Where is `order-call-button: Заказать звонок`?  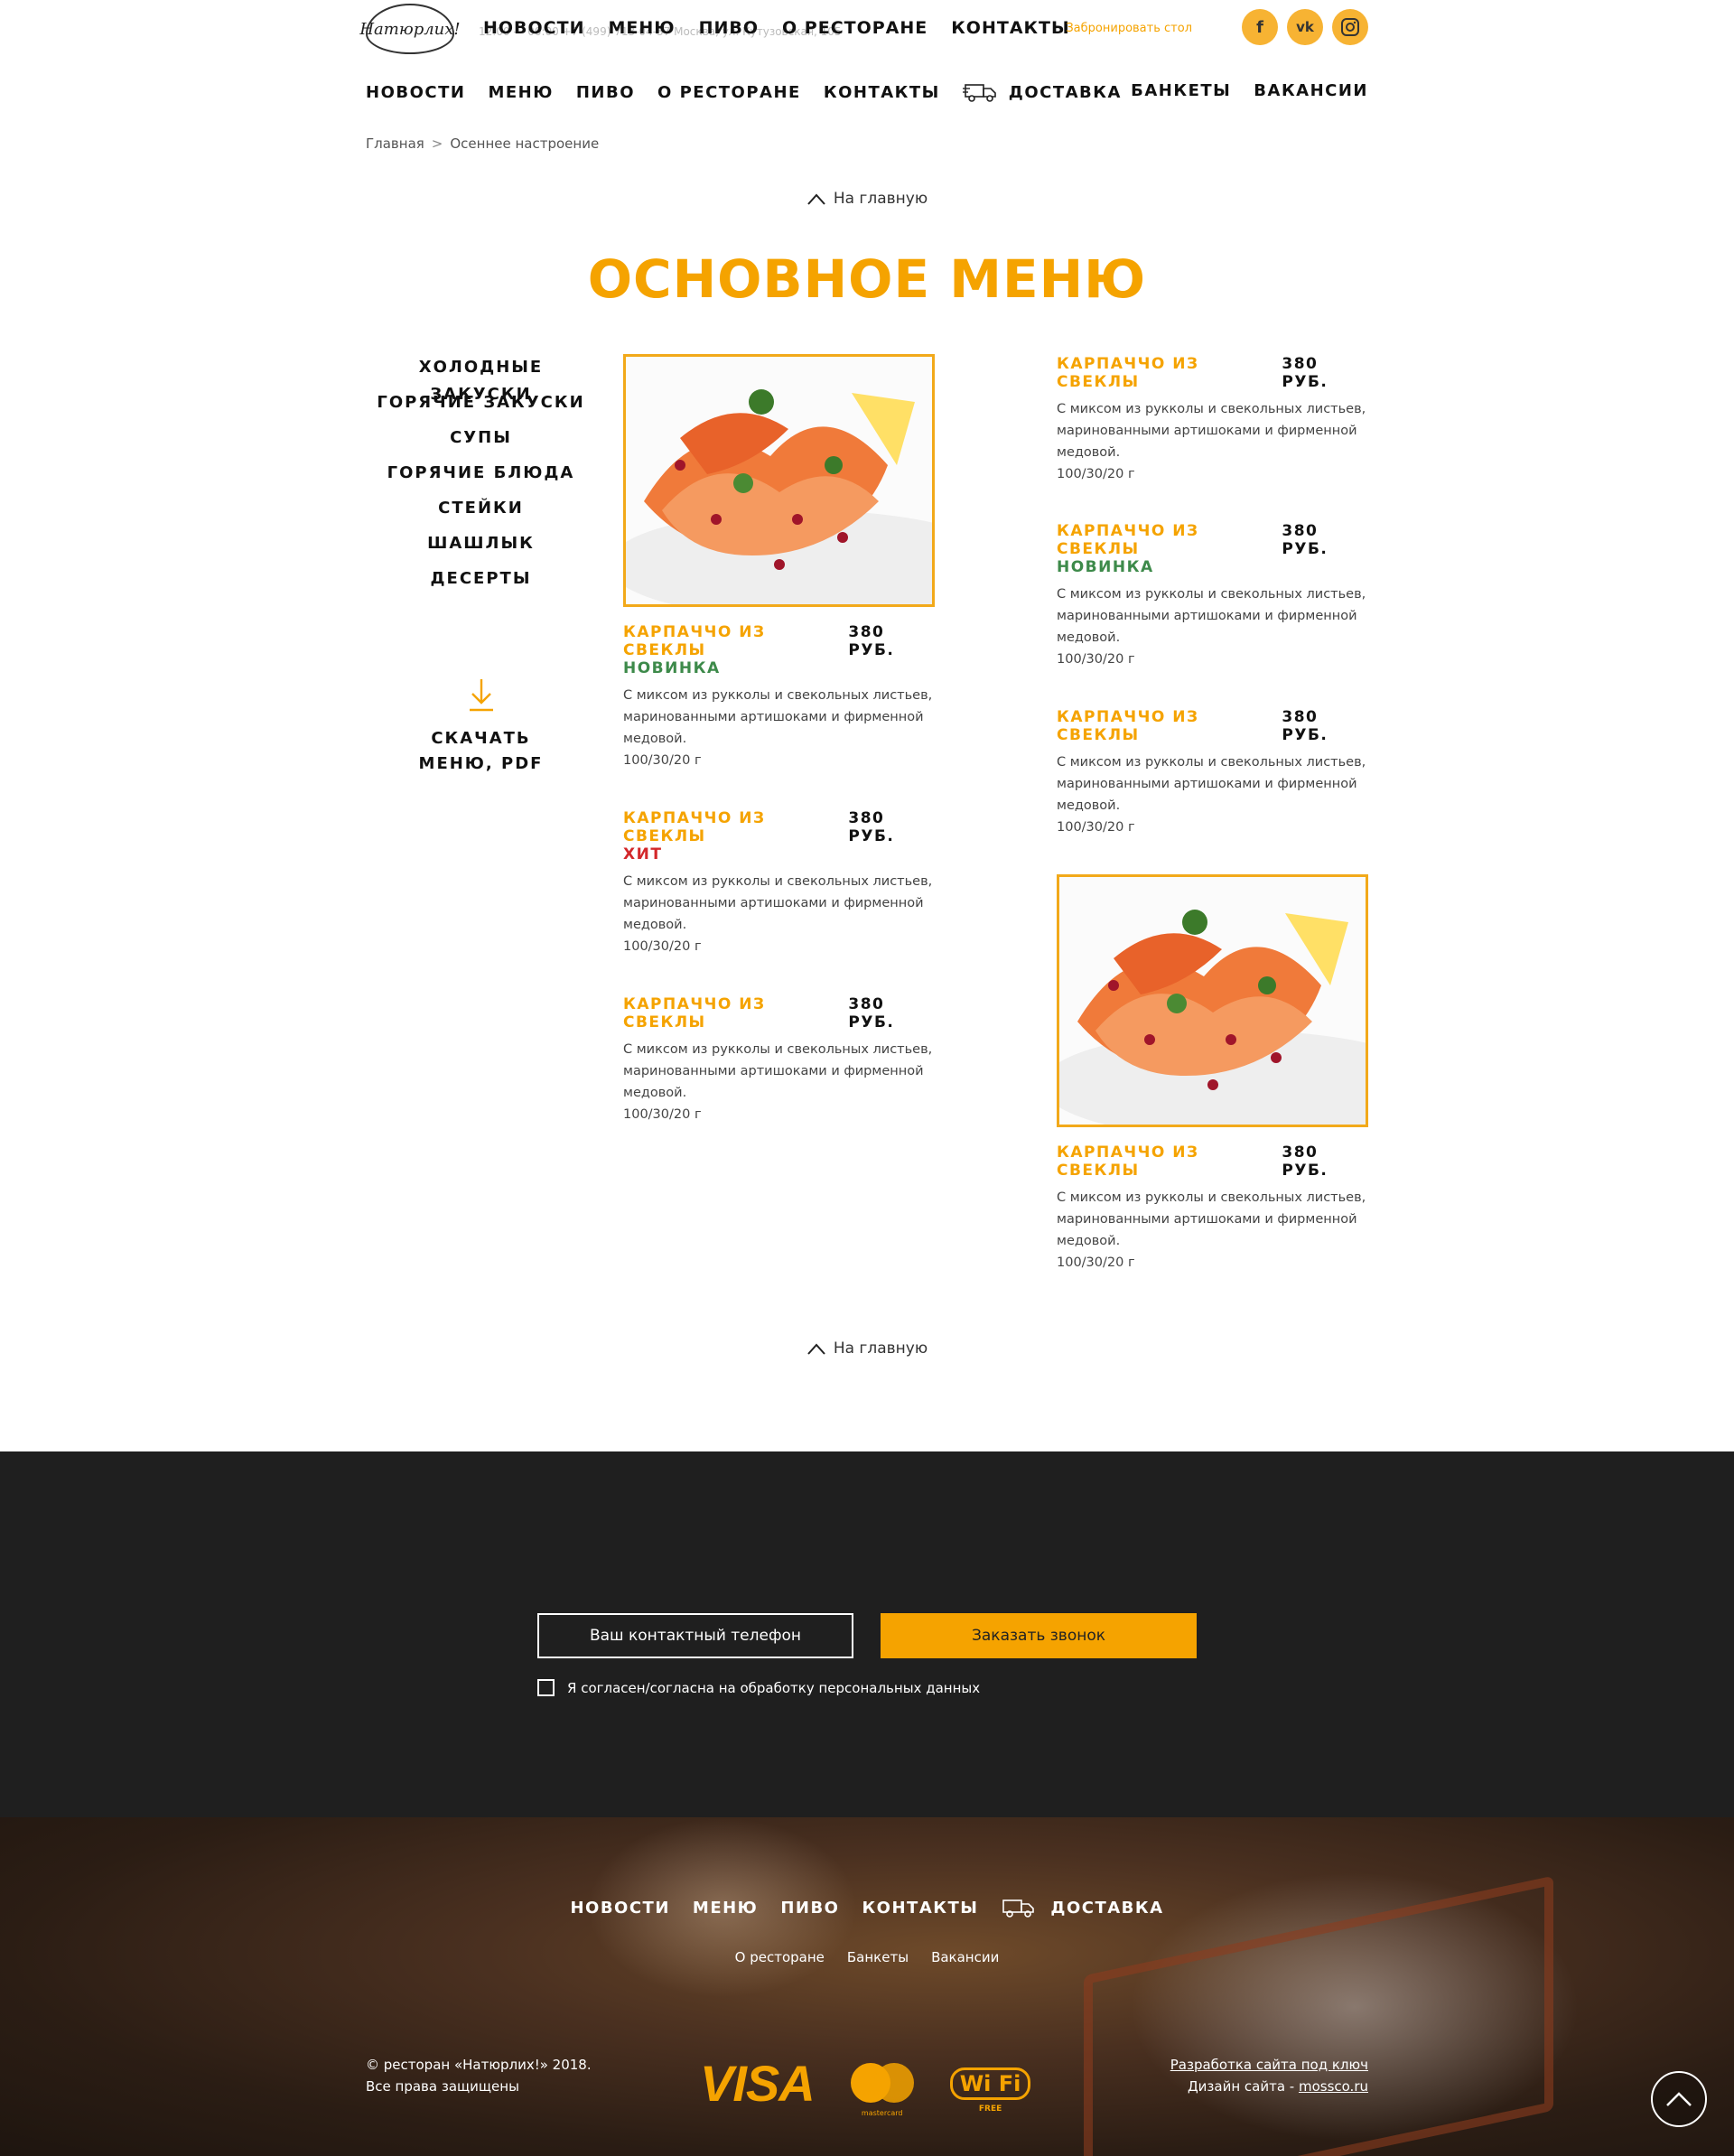 order-call-button: Заказать звонок is located at coordinates (1039, 1635).